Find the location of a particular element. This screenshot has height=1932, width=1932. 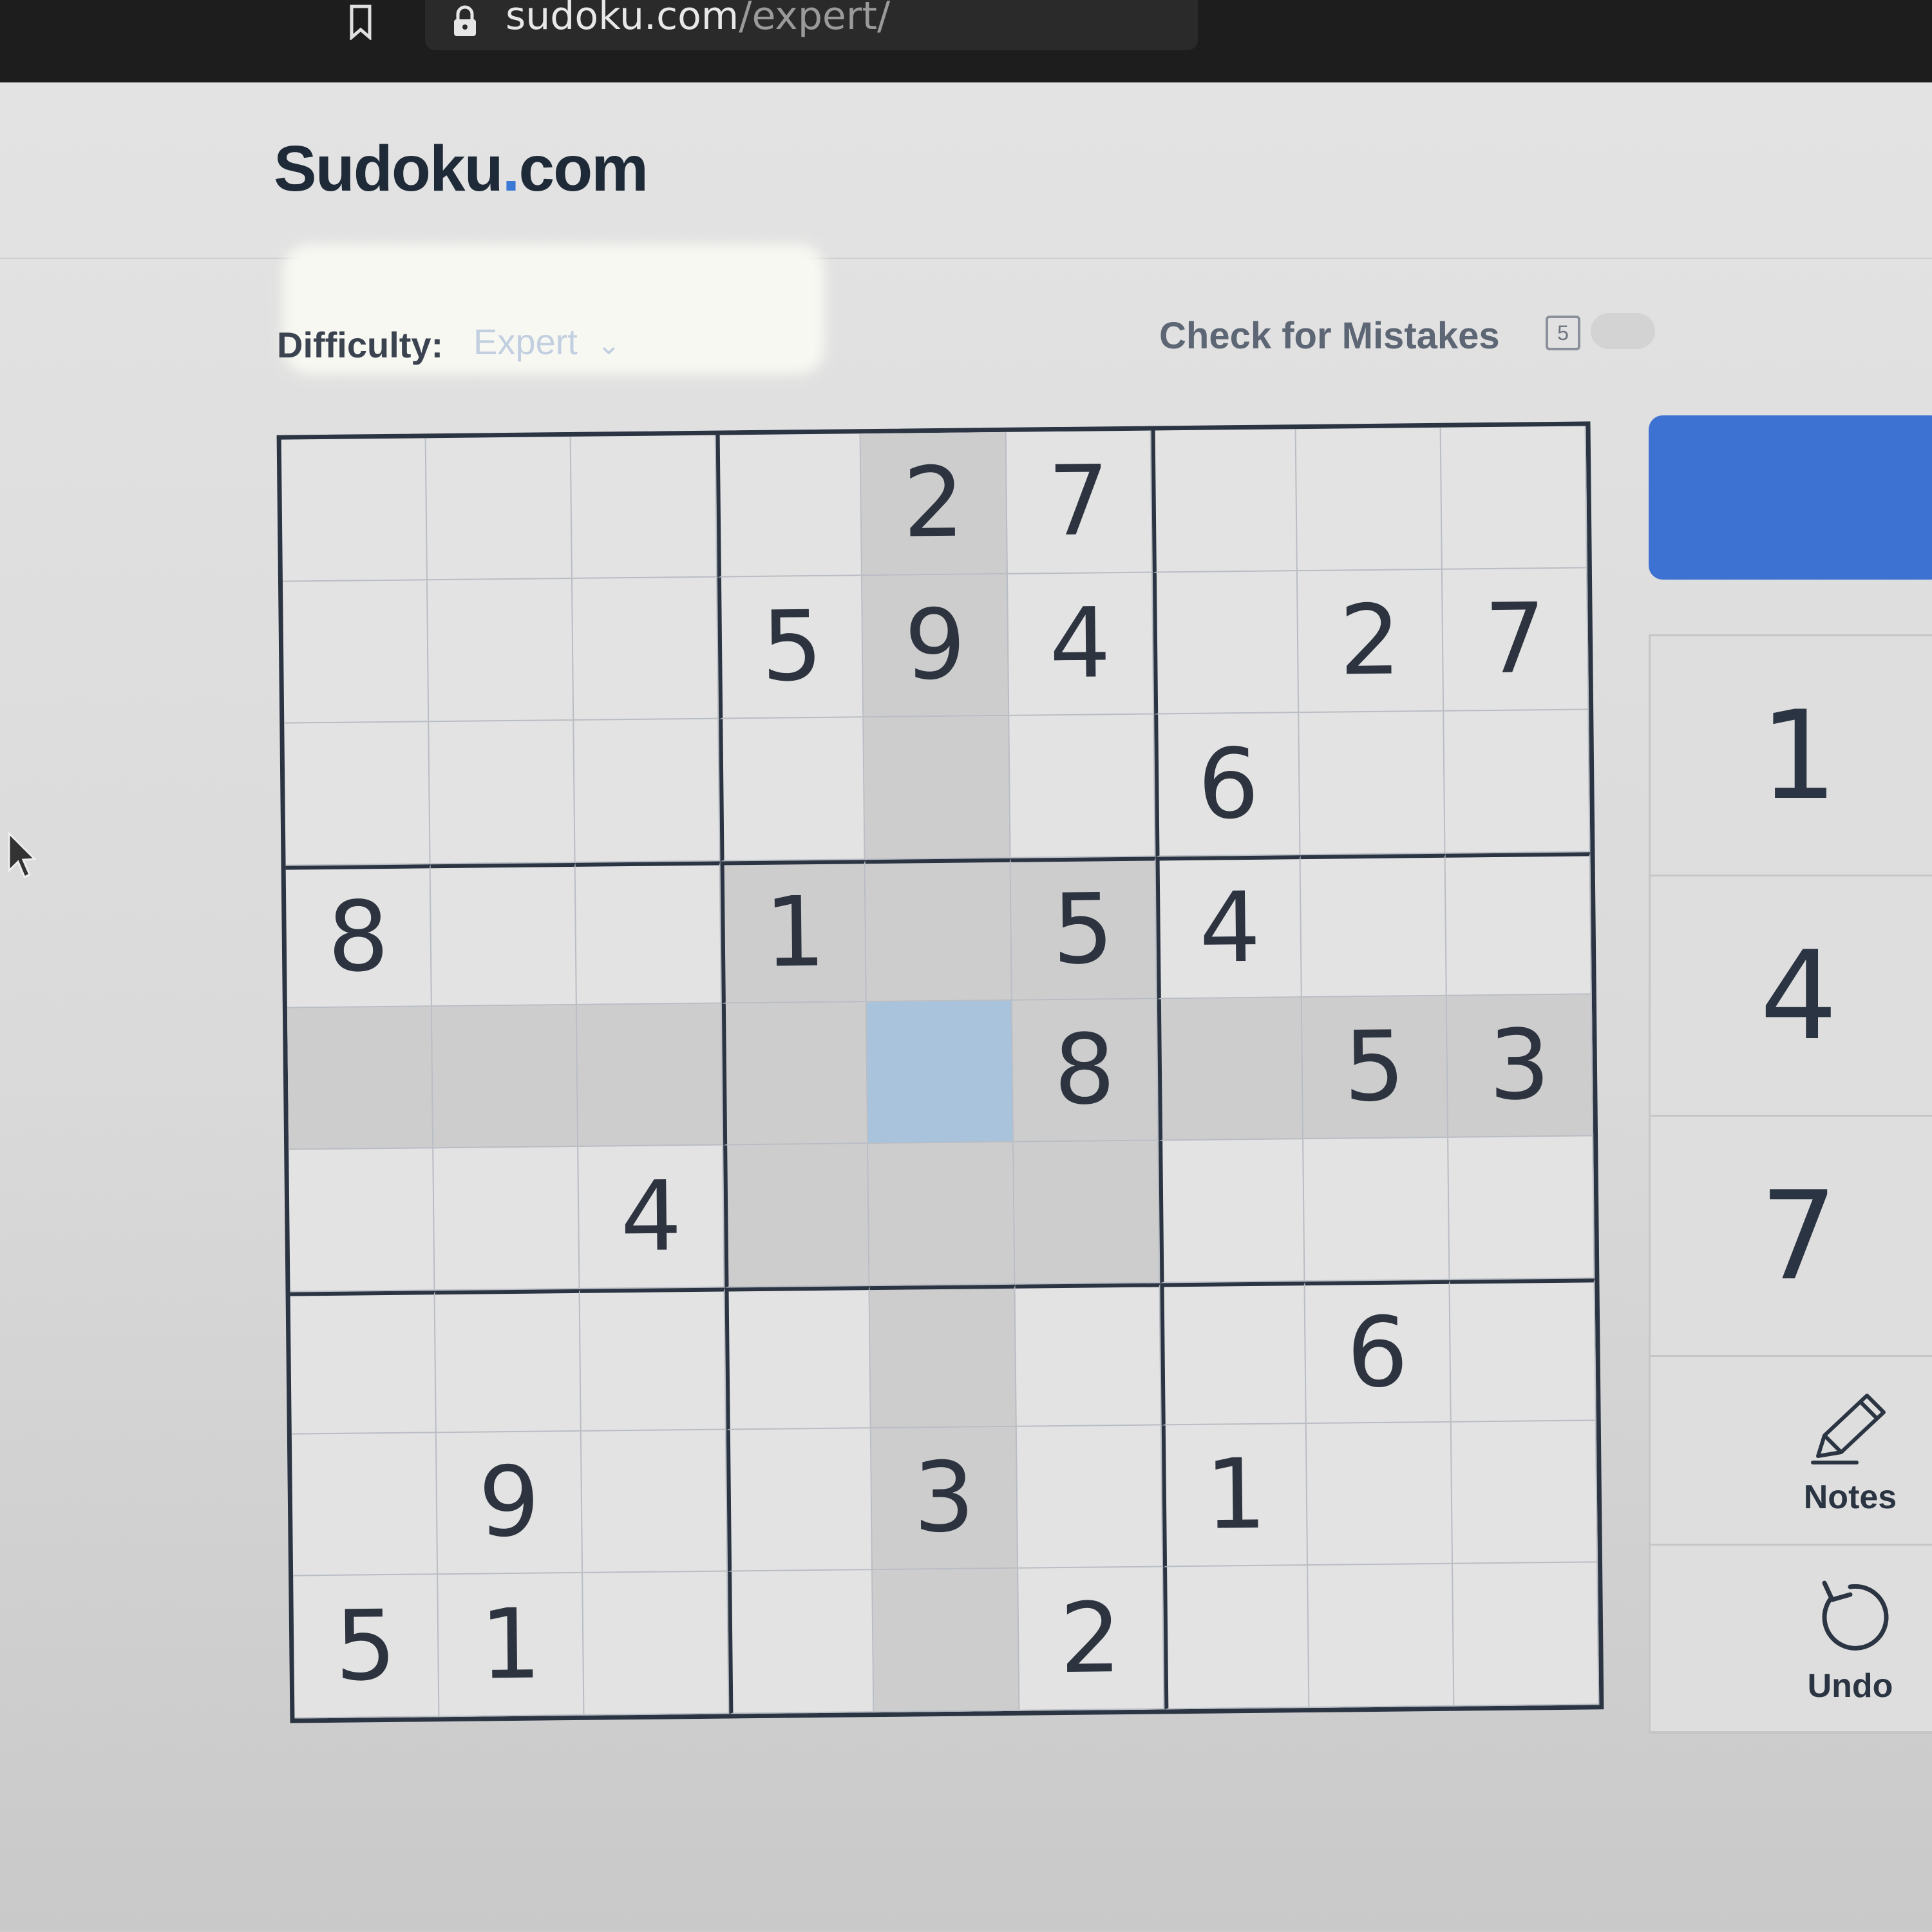

sudoku-cell-r5c9: 3 is located at coordinates (1520, 1066).